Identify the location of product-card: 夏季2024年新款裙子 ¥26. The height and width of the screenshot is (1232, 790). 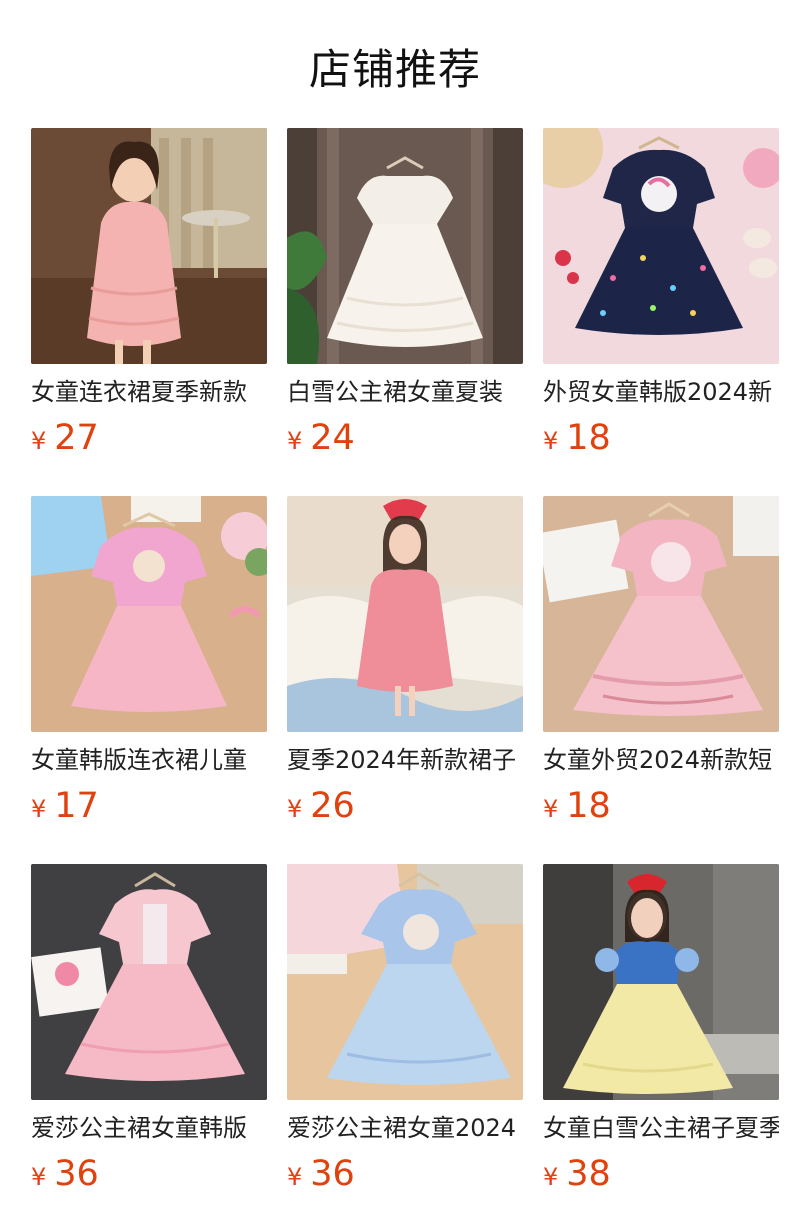
(405, 661).